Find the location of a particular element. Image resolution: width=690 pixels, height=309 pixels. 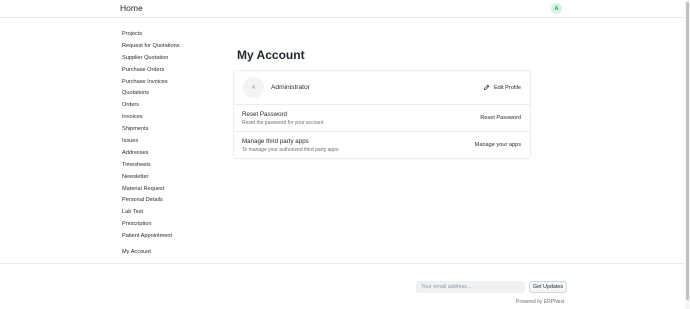

scrollbar-thumb is located at coordinates (687, 151).